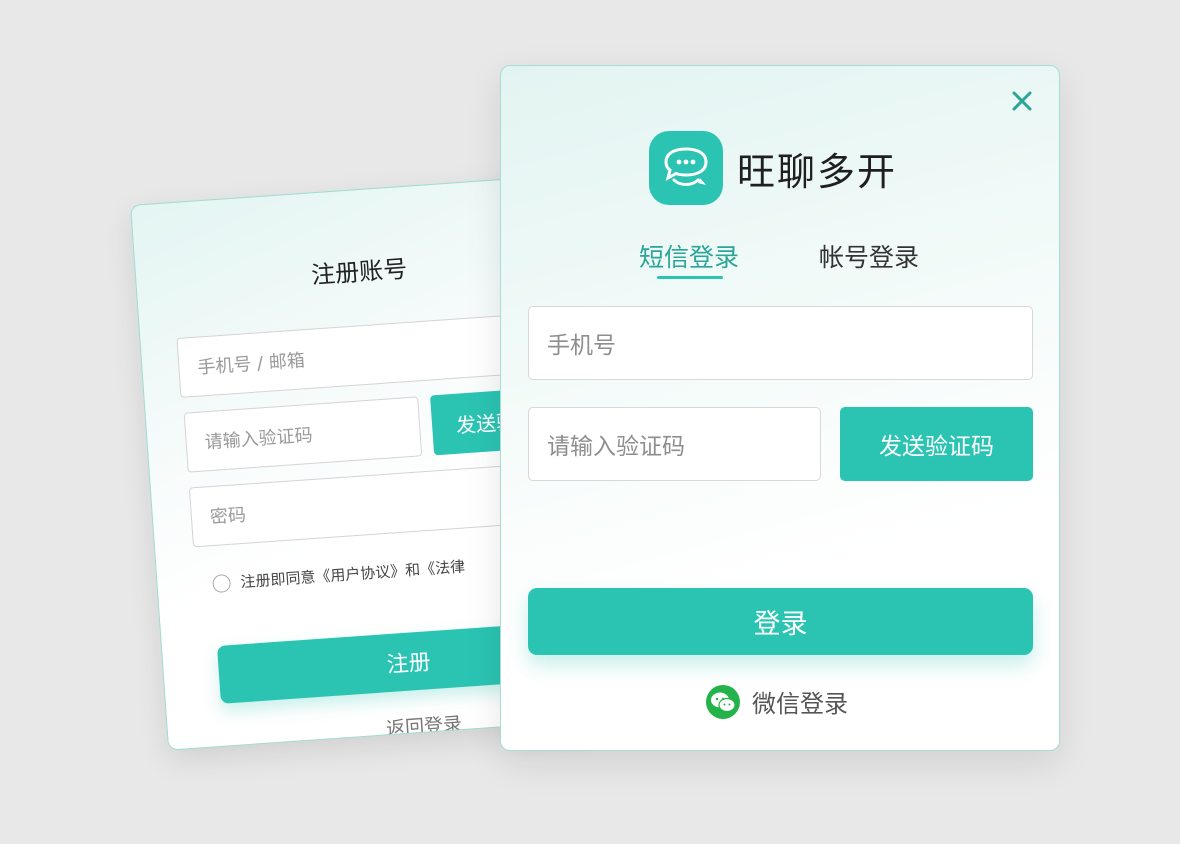  I want to click on verification-code-input: 请输入验证码, so click(674, 444).